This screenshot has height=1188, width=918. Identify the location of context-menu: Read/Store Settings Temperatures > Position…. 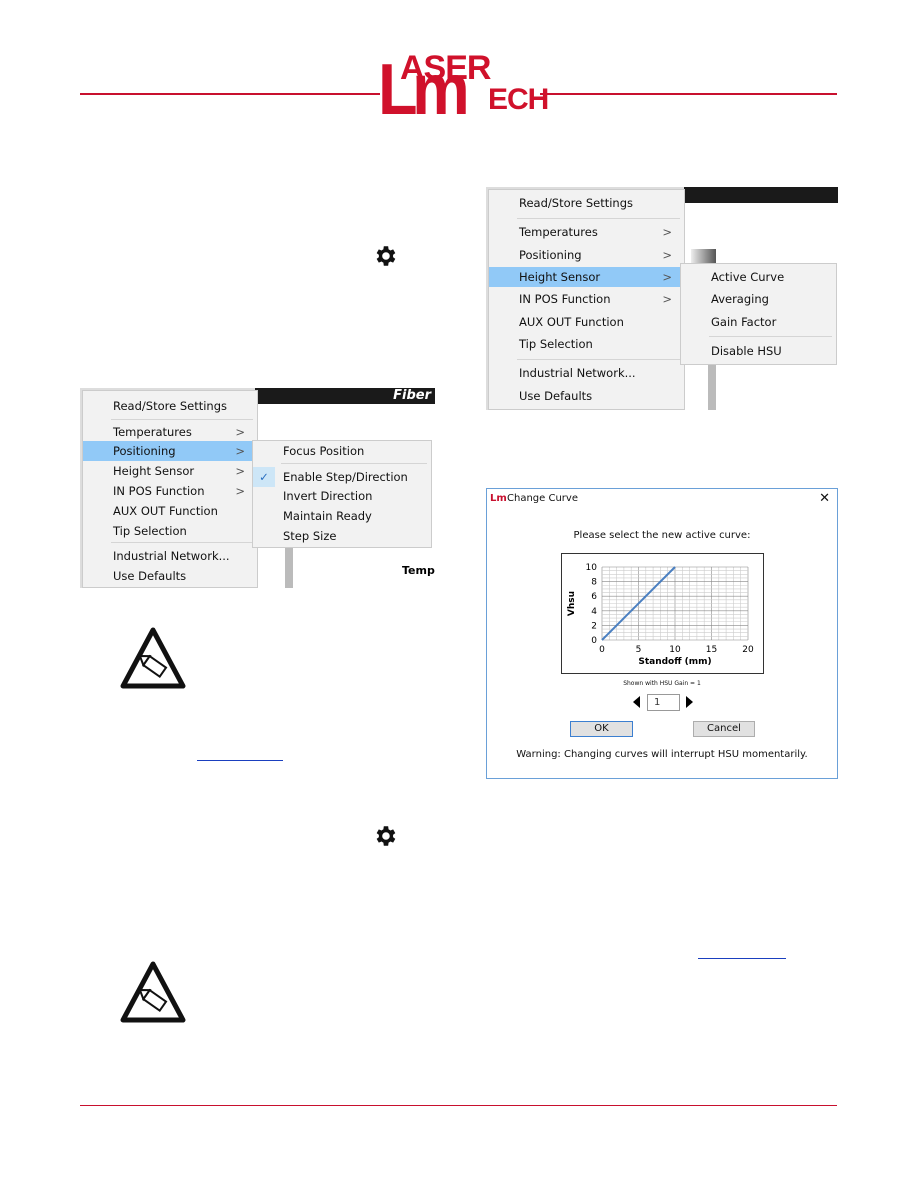
(586, 299).